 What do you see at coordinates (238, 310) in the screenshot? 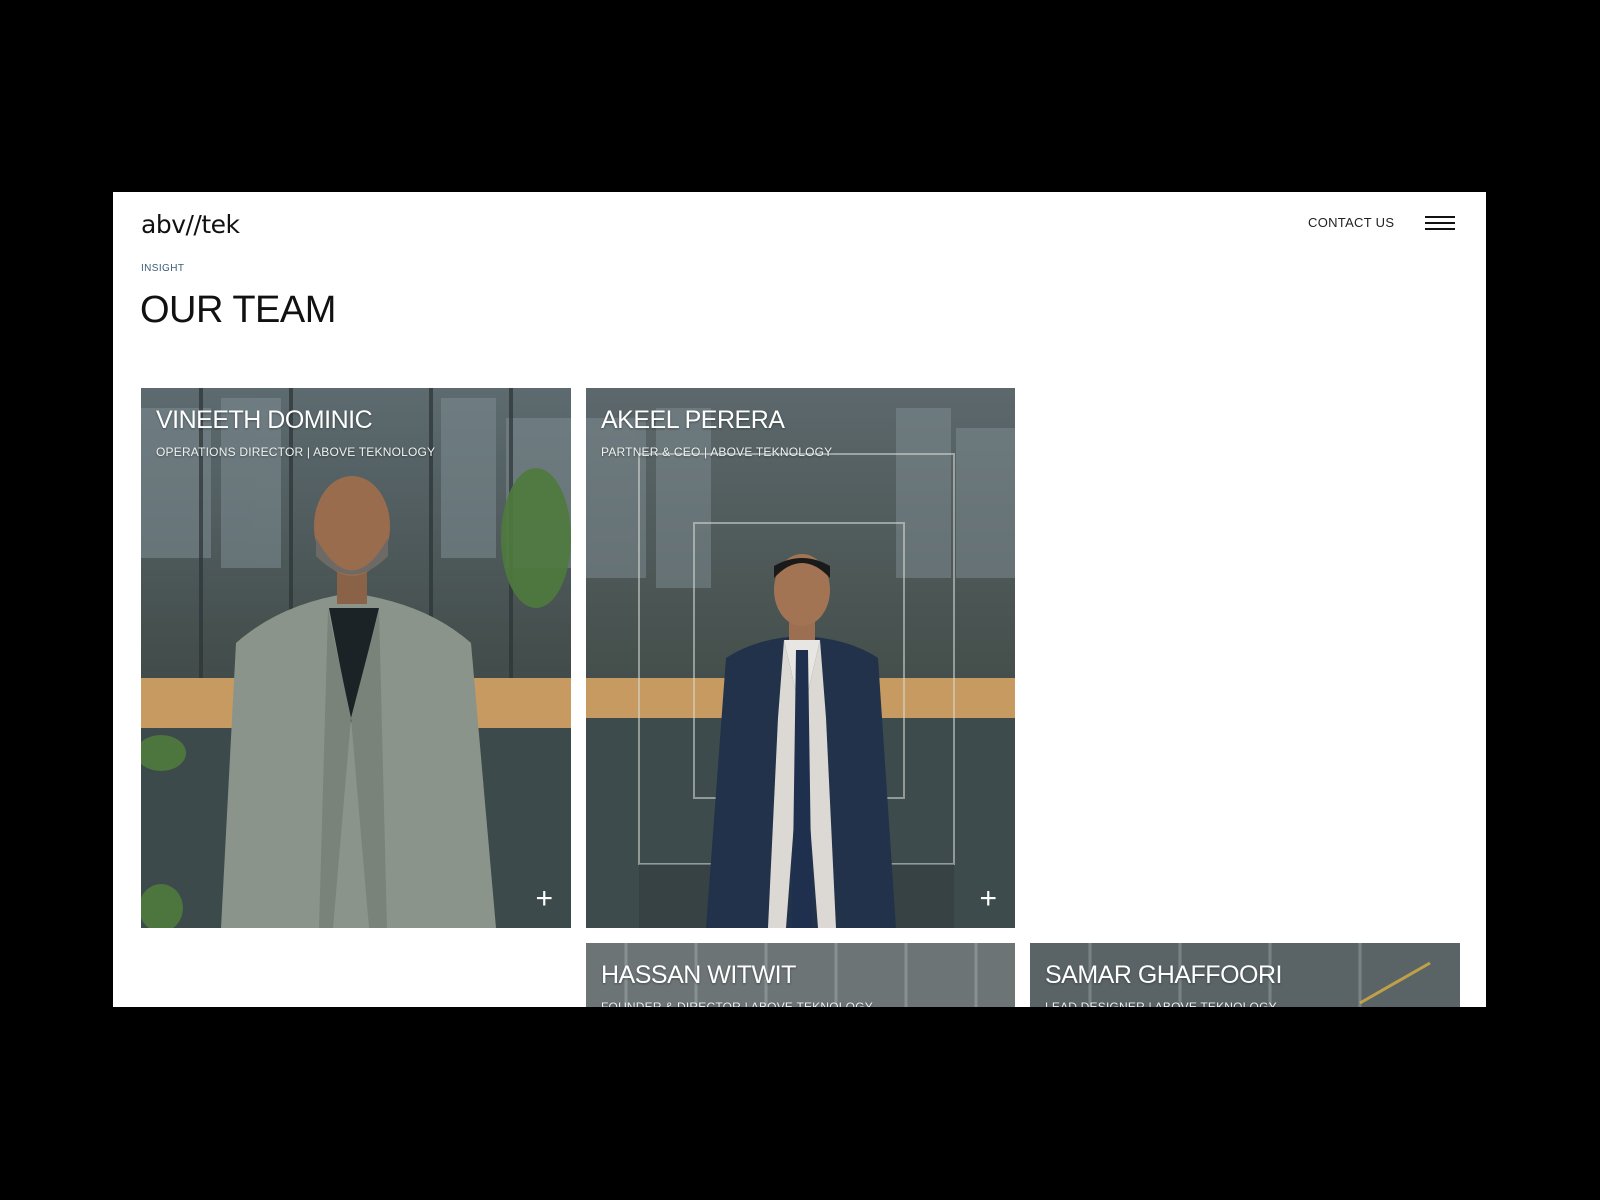
I see `page-title: OUR TEAM` at bounding box center [238, 310].